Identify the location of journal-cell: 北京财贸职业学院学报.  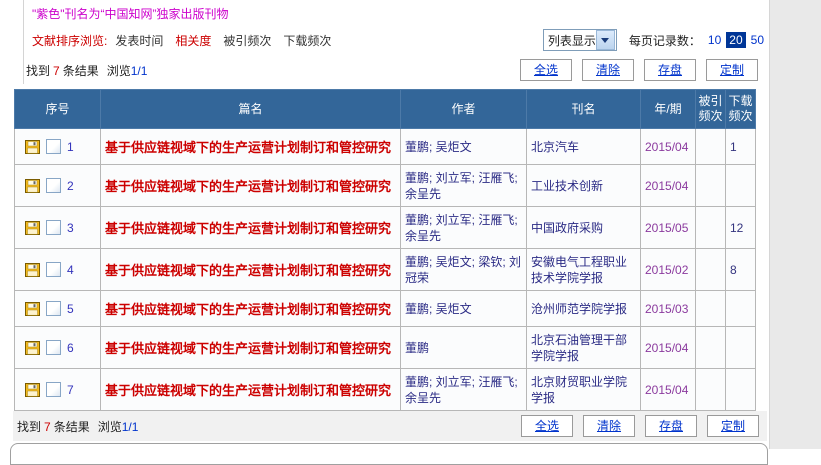
(583, 389).